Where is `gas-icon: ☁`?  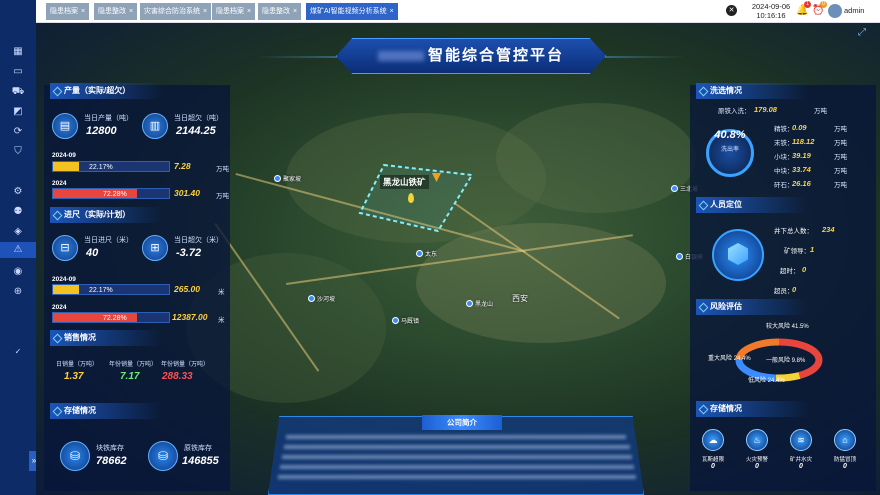
gas-icon: ☁ is located at coordinates (713, 440).